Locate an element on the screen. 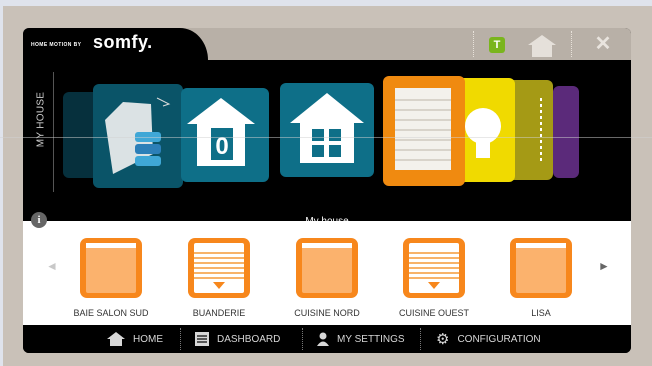 This screenshot has height=366, width=652. overlay-guide-line is located at coordinates (326, 137).